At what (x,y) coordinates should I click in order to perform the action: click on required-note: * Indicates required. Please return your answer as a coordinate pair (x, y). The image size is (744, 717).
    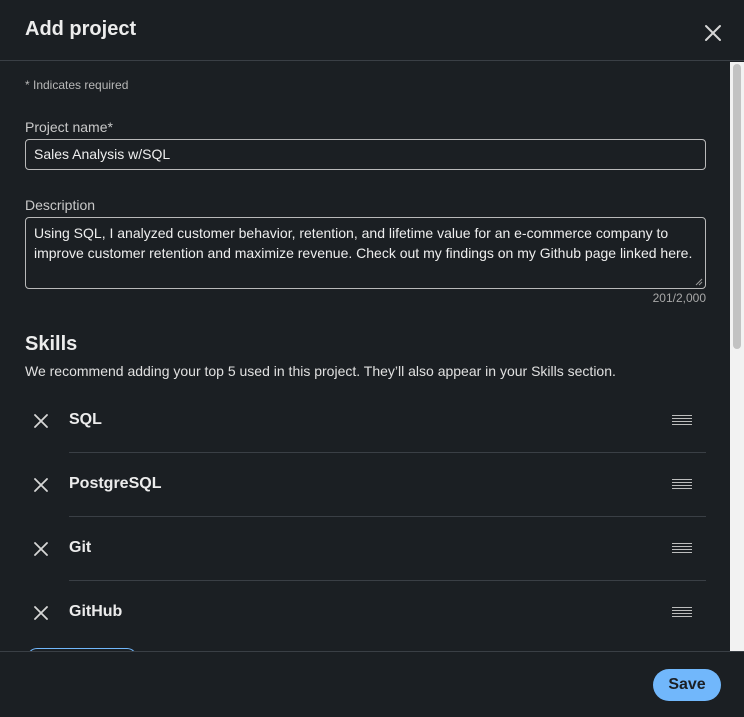
    Looking at the image, I should click on (77, 85).